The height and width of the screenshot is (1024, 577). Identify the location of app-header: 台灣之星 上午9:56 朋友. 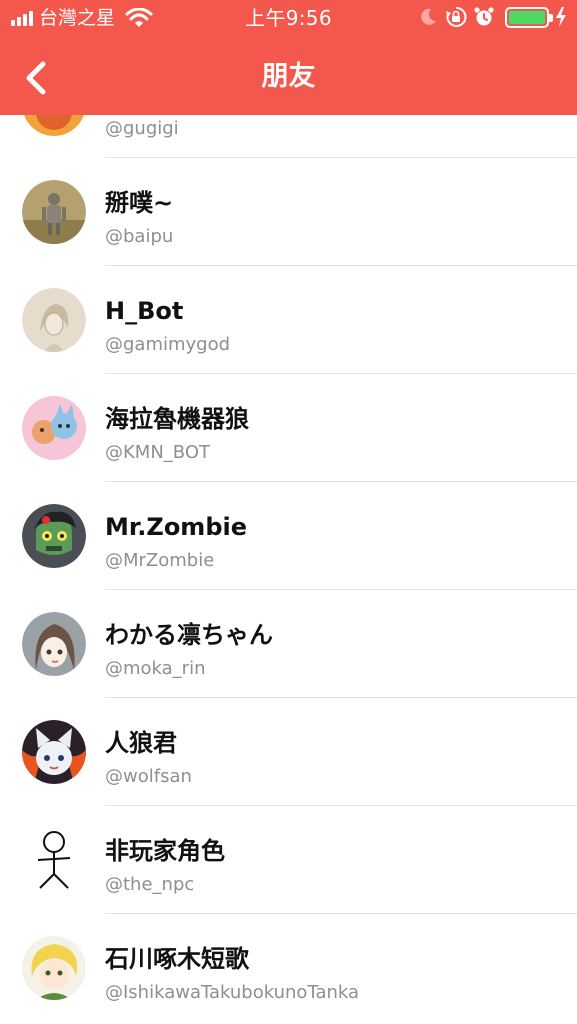
(288, 57).